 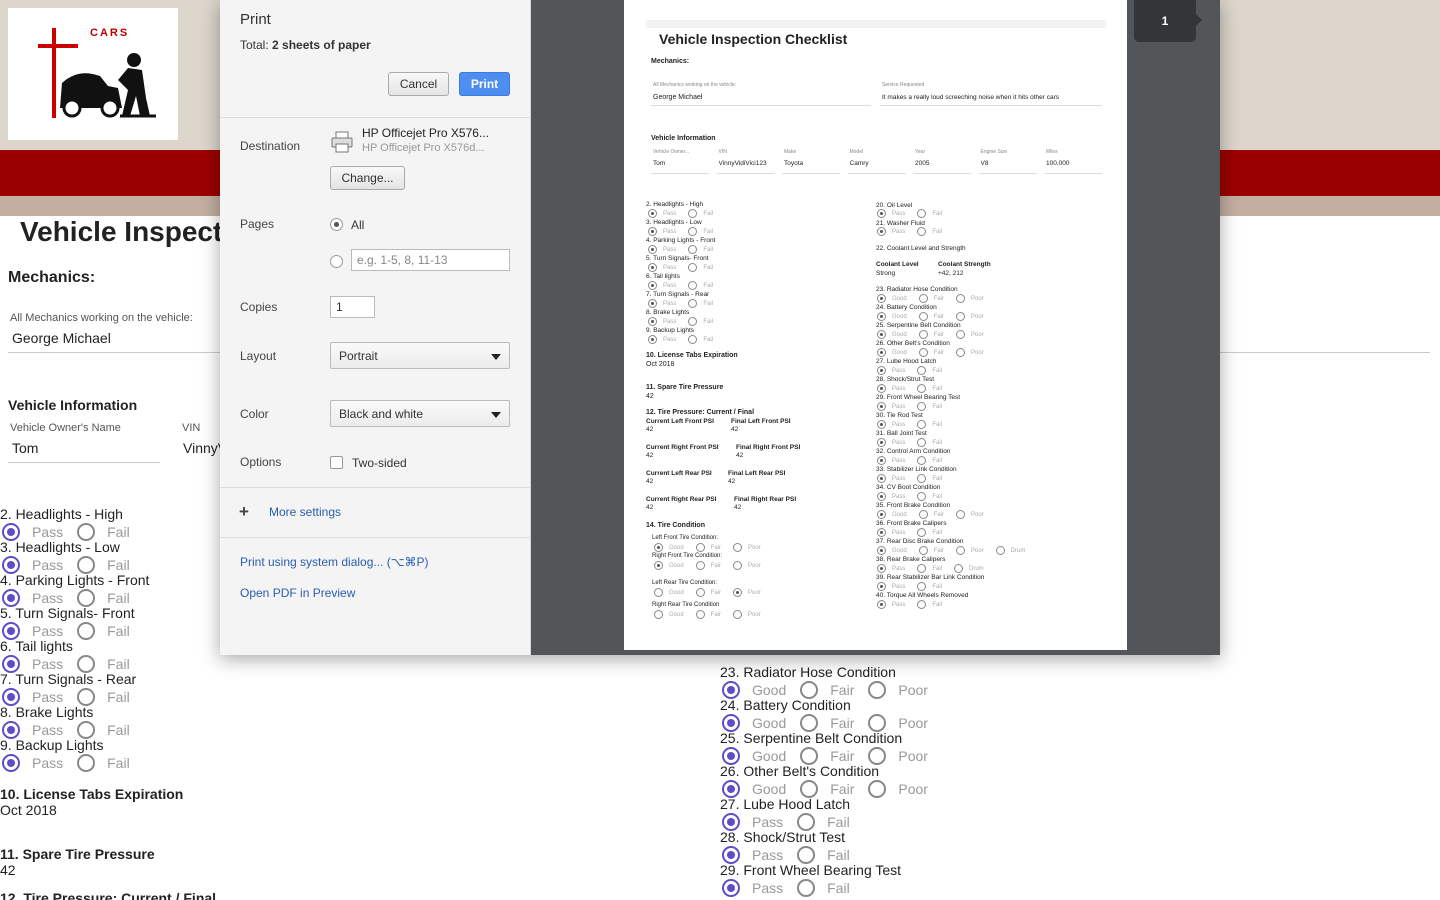 What do you see at coordinates (859, 163) in the screenshot?
I see `preview-field-value: Camry` at bounding box center [859, 163].